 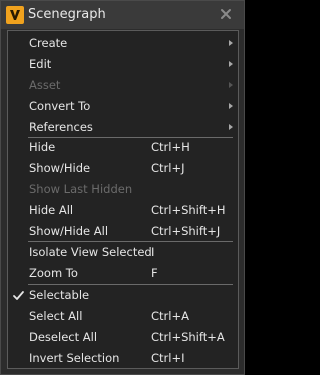 I want to click on close-button, so click(x=226, y=14).